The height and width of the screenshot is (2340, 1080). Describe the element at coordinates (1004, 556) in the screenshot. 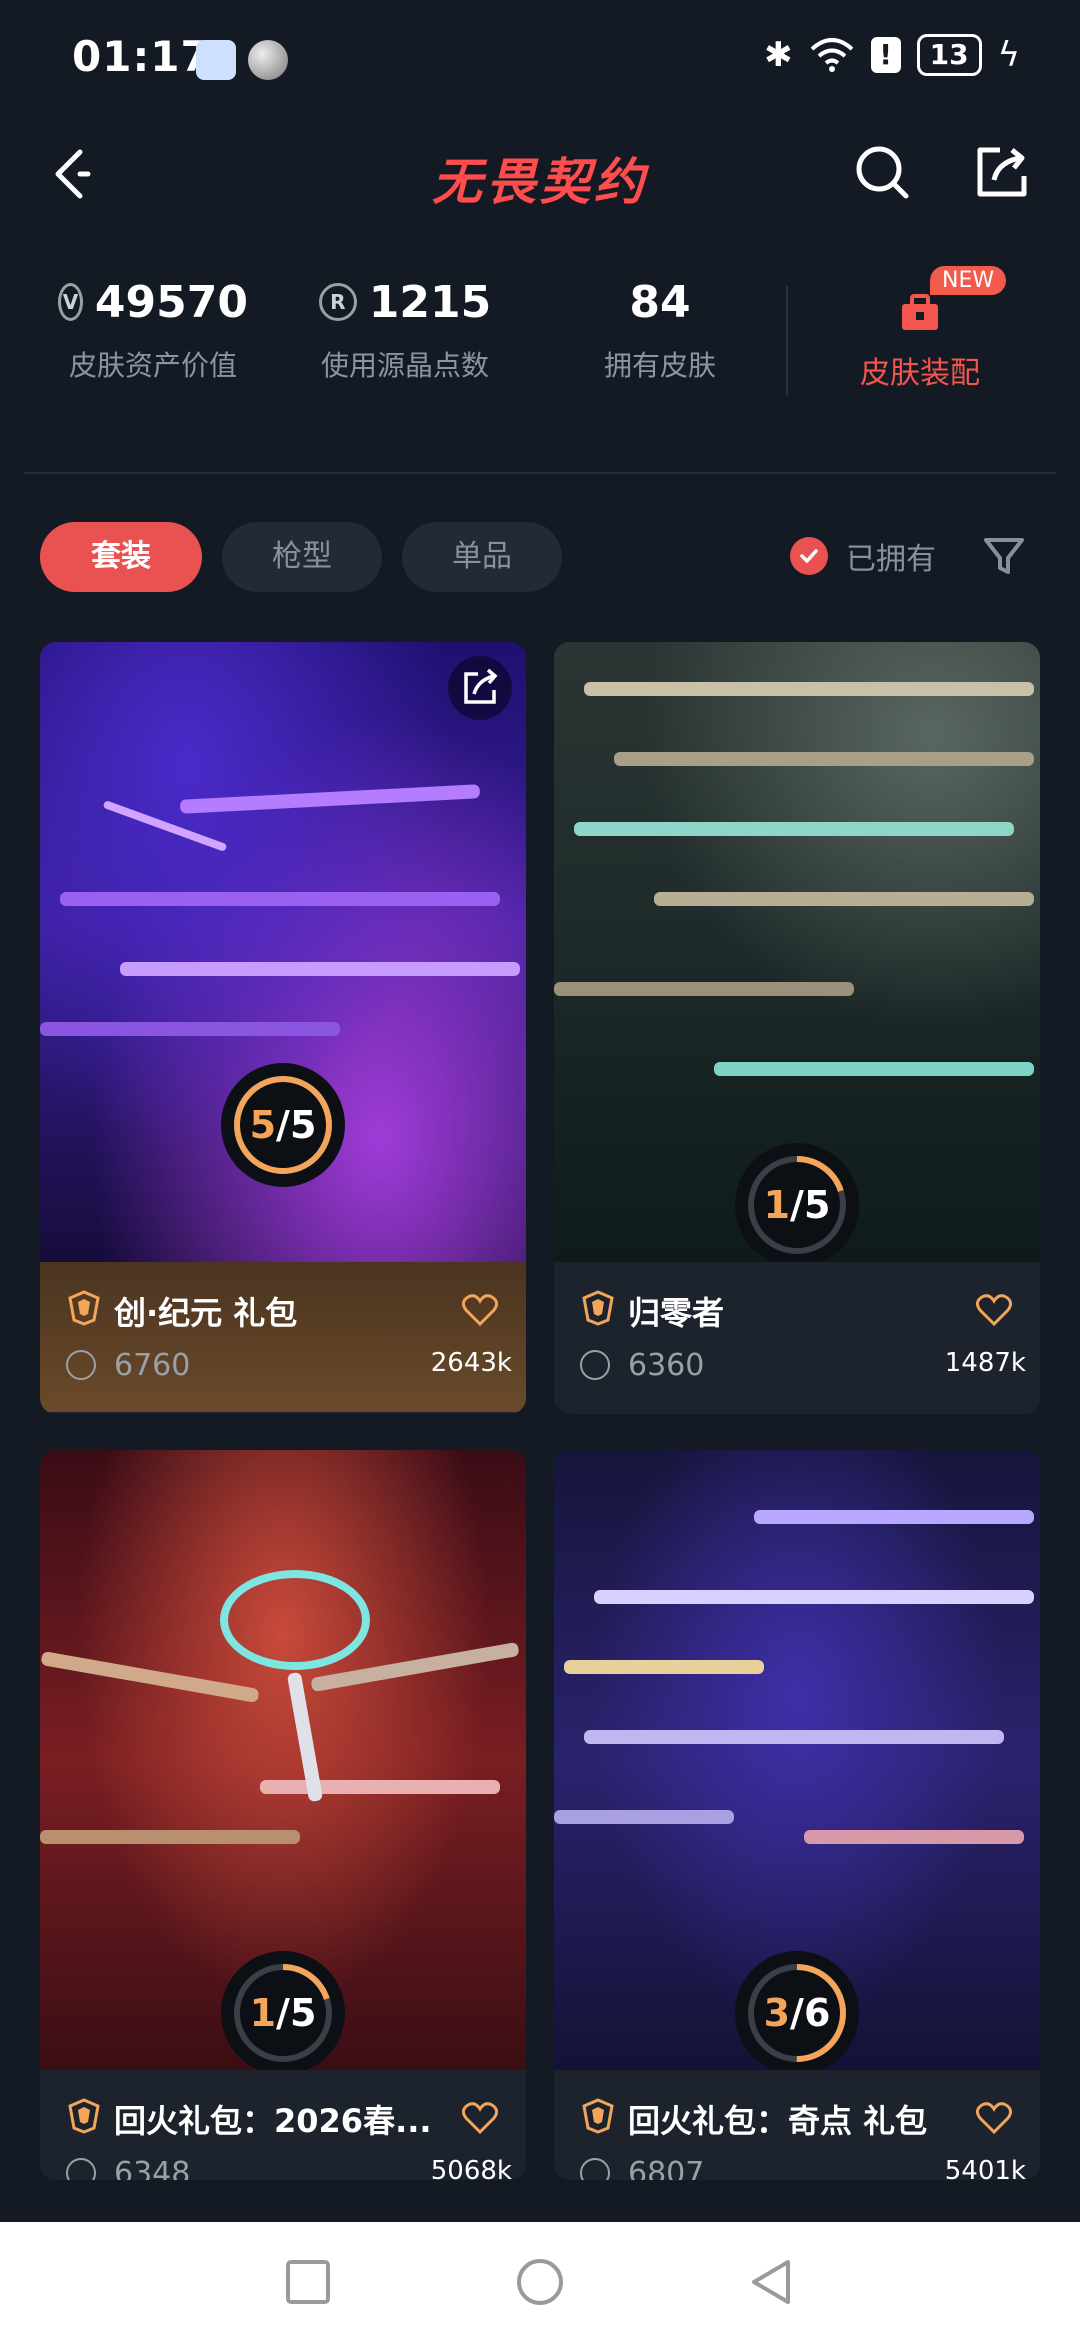

I see `filter-icon` at that location.